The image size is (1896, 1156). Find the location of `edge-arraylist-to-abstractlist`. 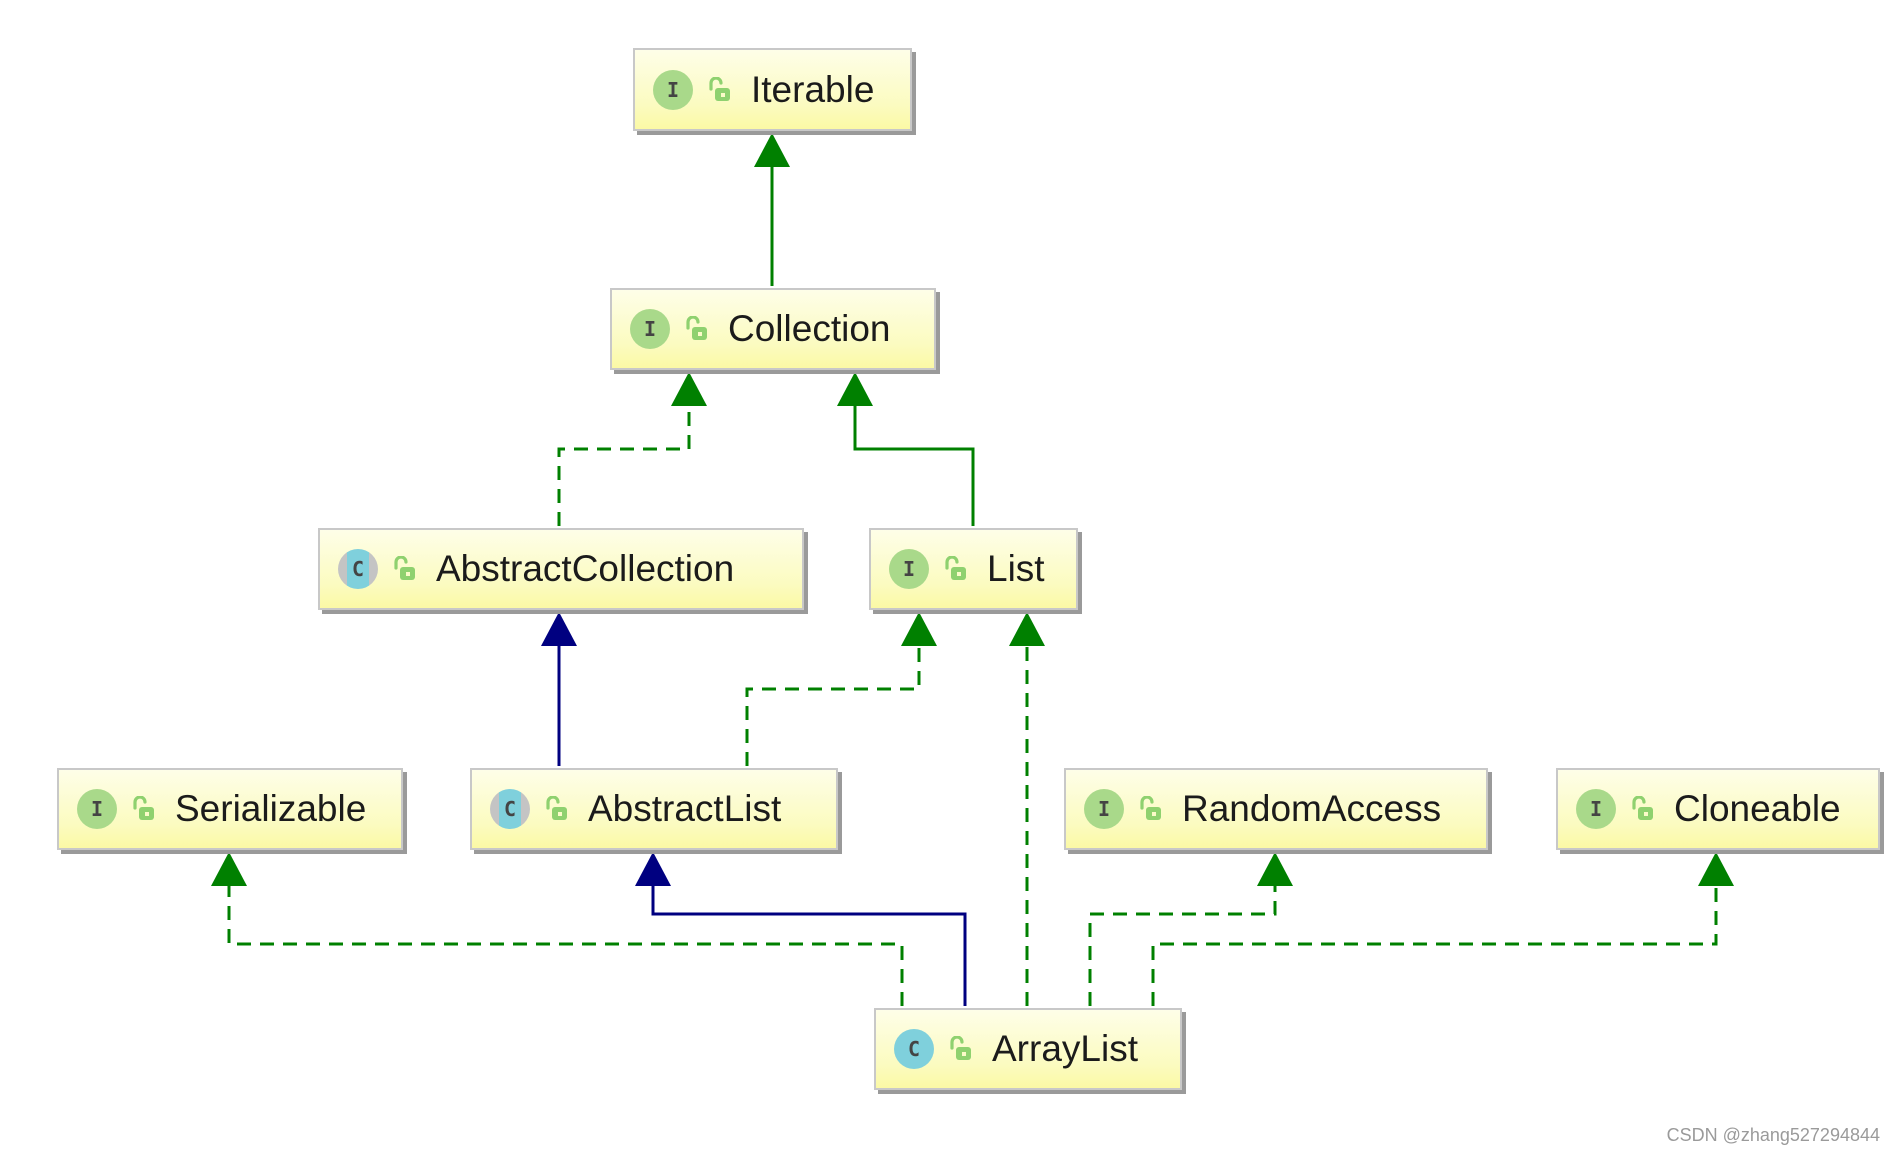

edge-arraylist-to-abstractlist is located at coordinates (801, 929).